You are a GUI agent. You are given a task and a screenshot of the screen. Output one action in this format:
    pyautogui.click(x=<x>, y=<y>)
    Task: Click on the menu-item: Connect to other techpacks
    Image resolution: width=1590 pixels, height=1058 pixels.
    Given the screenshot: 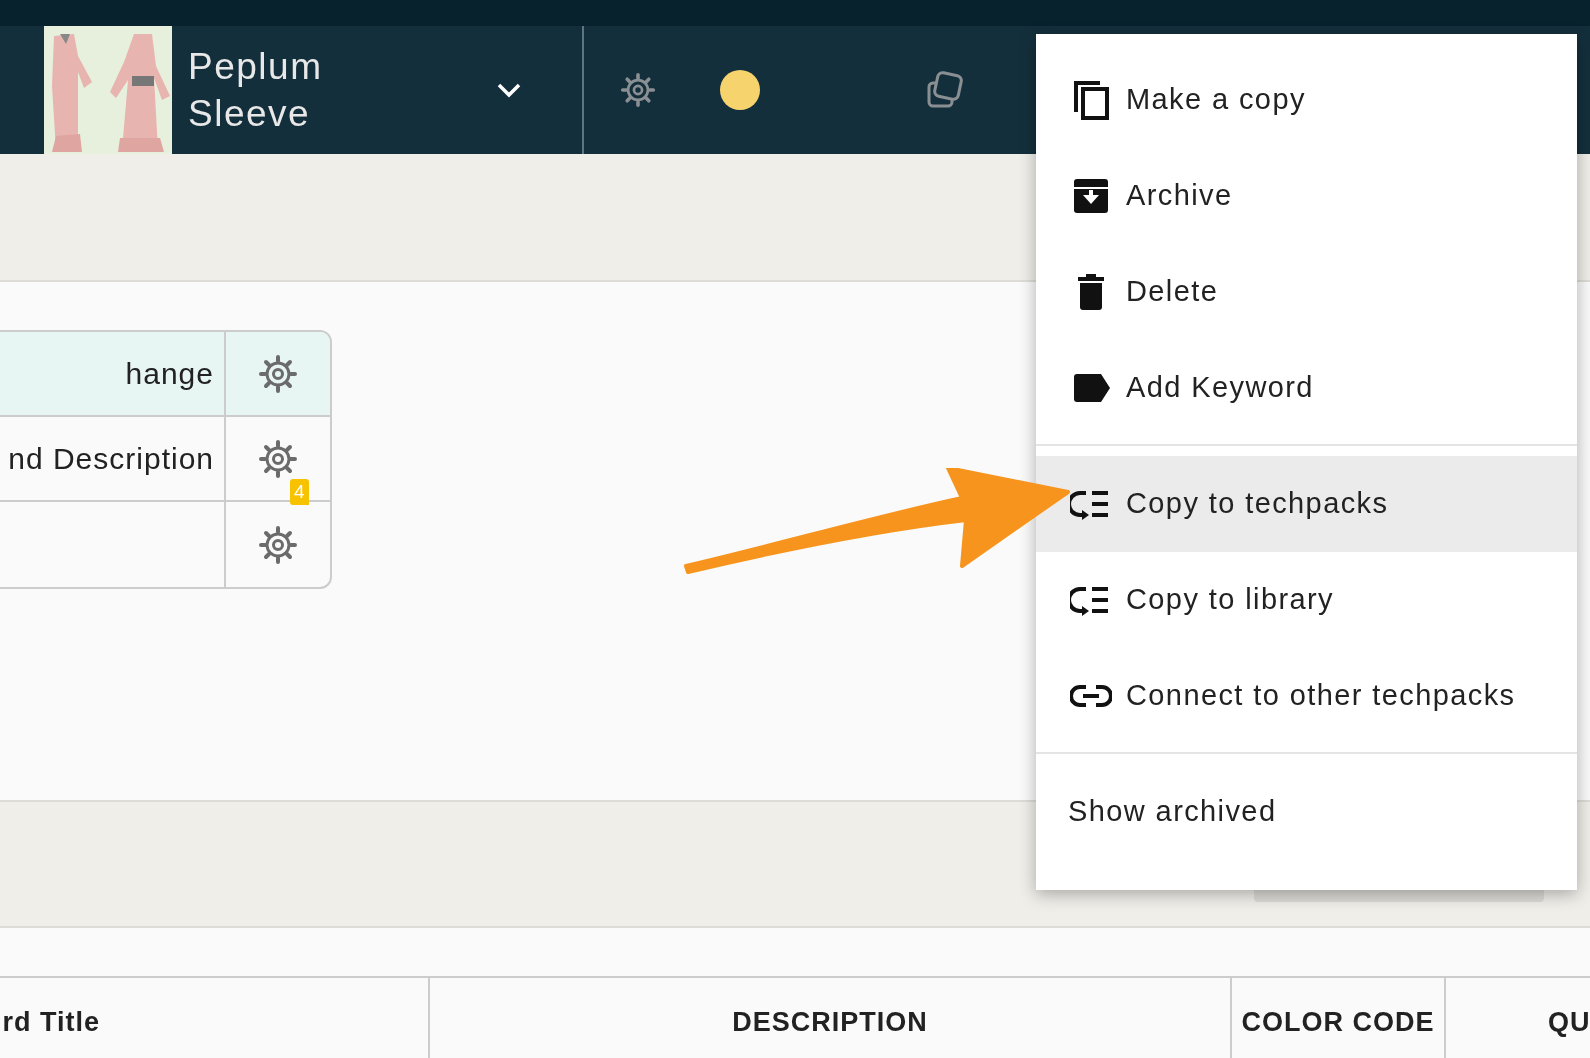 What is the action you would take?
    pyautogui.click(x=1306, y=696)
    